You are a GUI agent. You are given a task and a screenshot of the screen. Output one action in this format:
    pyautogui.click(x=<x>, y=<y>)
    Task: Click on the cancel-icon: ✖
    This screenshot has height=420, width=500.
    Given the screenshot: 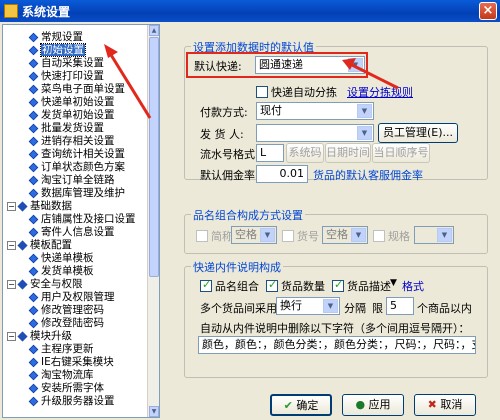 What is the action you would take?
    pyautogui.click(x=432, y=404)
    